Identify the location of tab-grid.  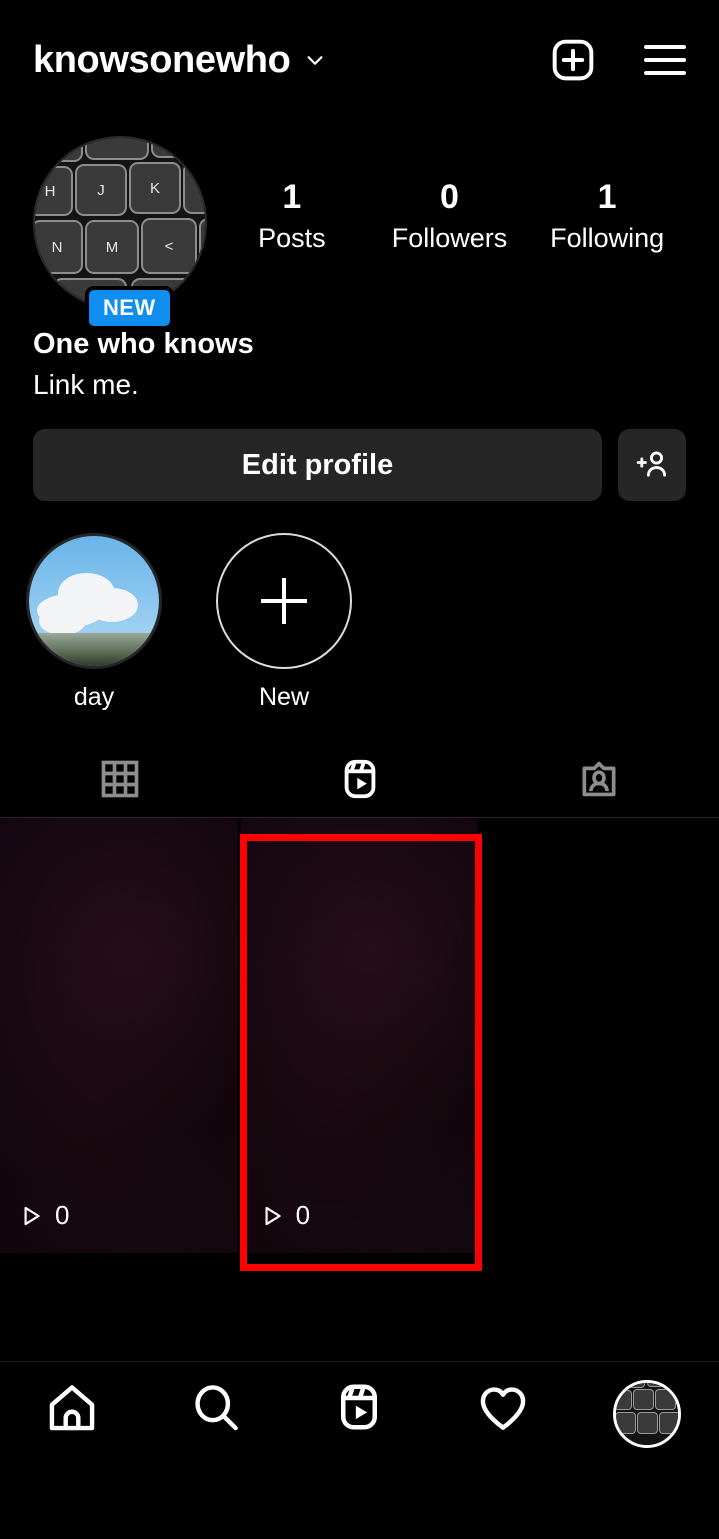
(120, 781).